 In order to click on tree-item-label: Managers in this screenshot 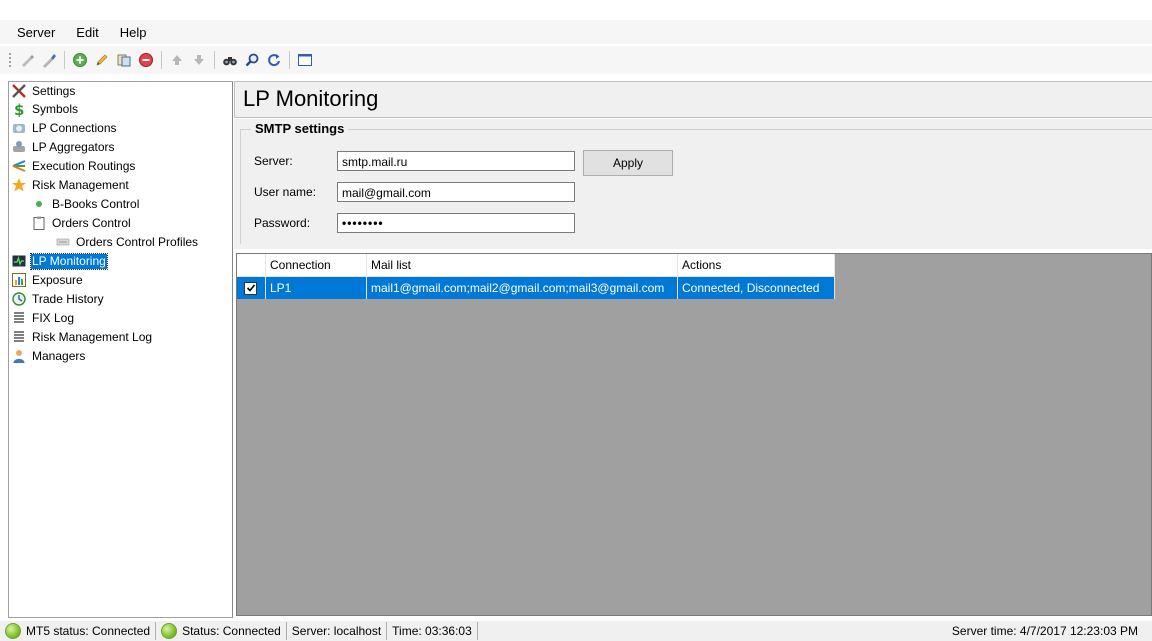, I will do `click(59, 355)`.